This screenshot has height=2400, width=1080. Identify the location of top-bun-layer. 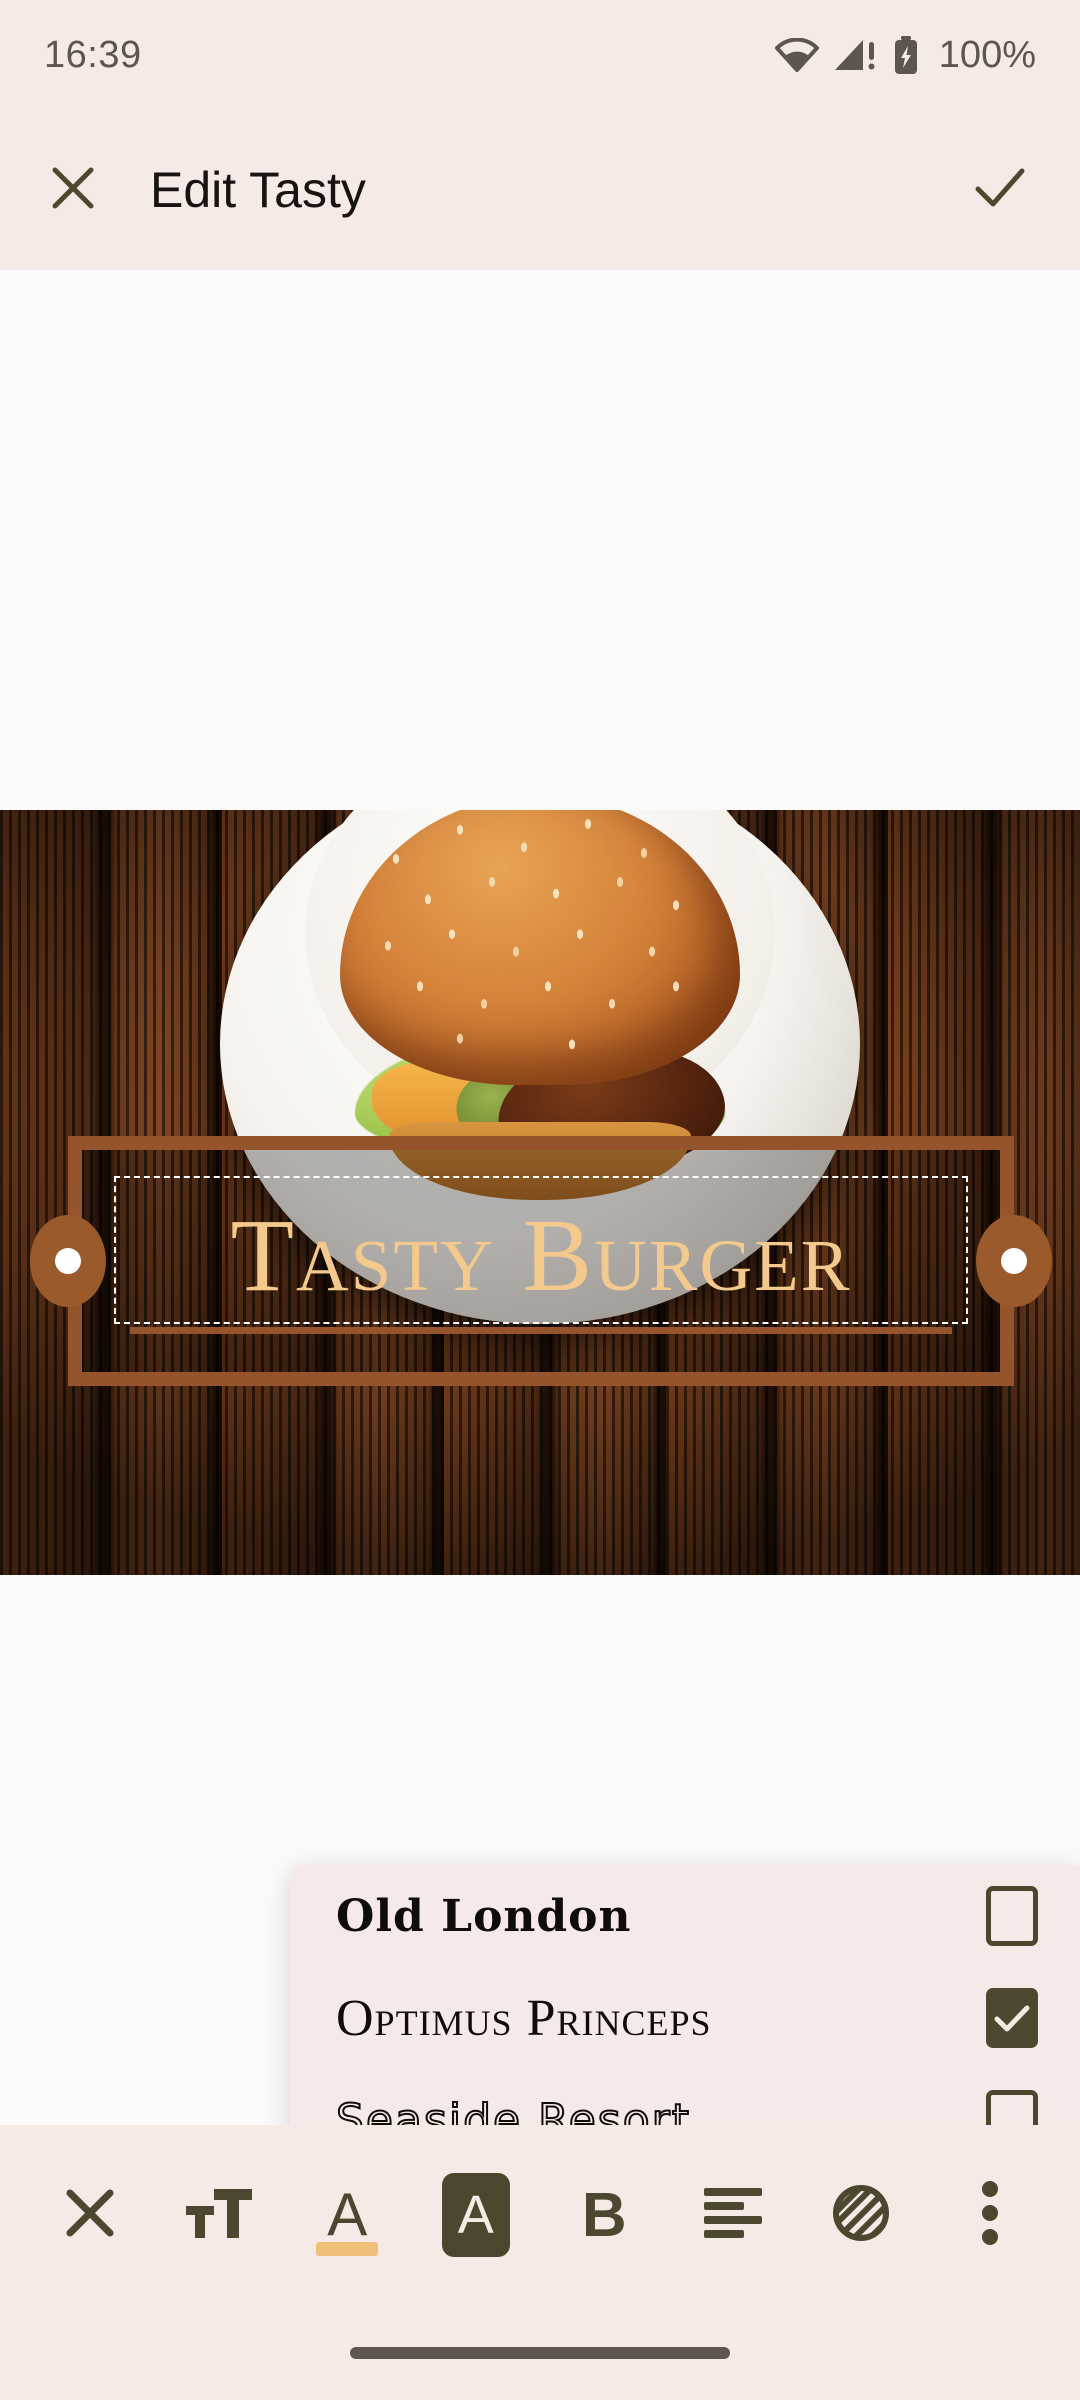
(540, 947).